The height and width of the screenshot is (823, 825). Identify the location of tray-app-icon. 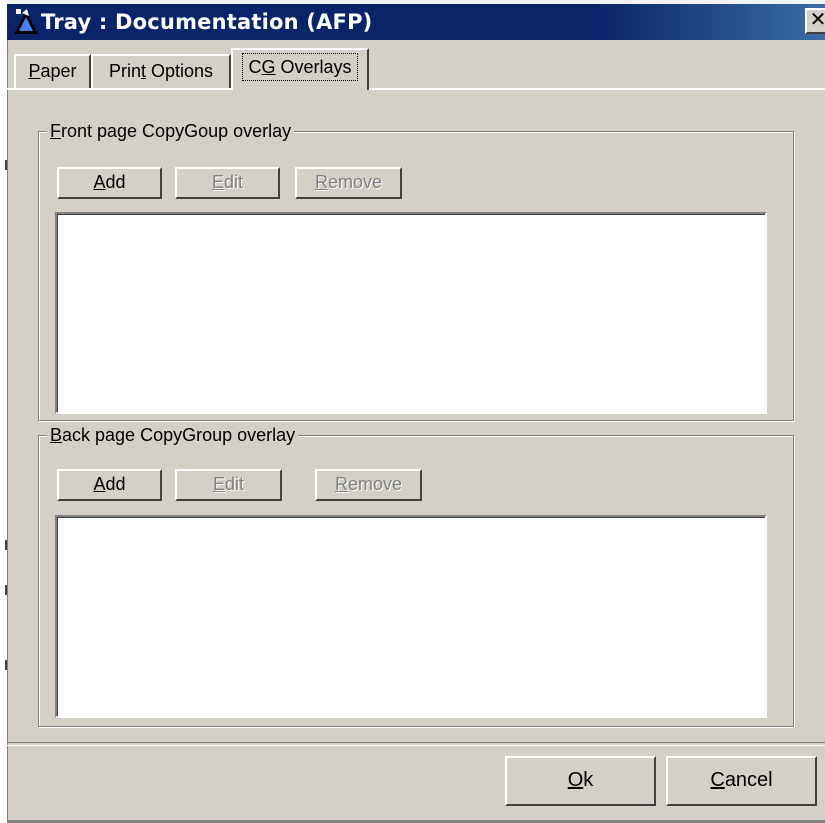
(26, 21).